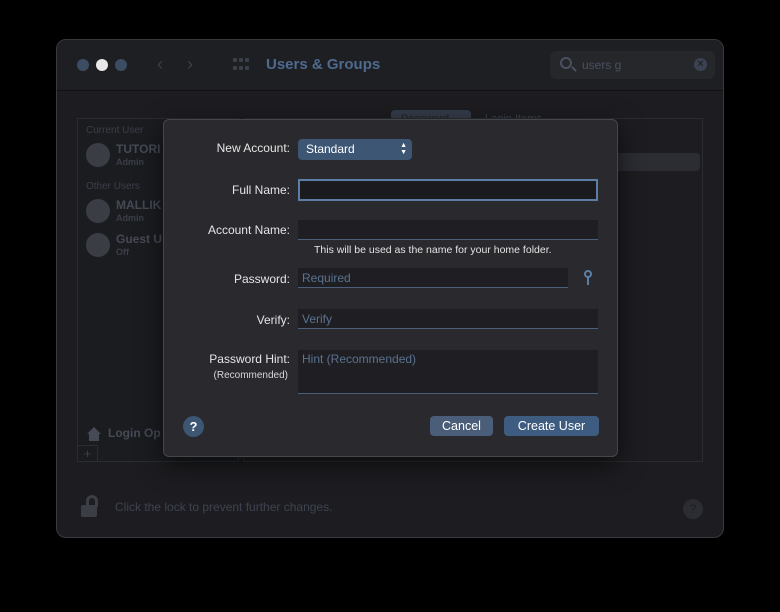  Describe the element at coordinates (433, 278) in the screenshot. I see `password-field` at that location.